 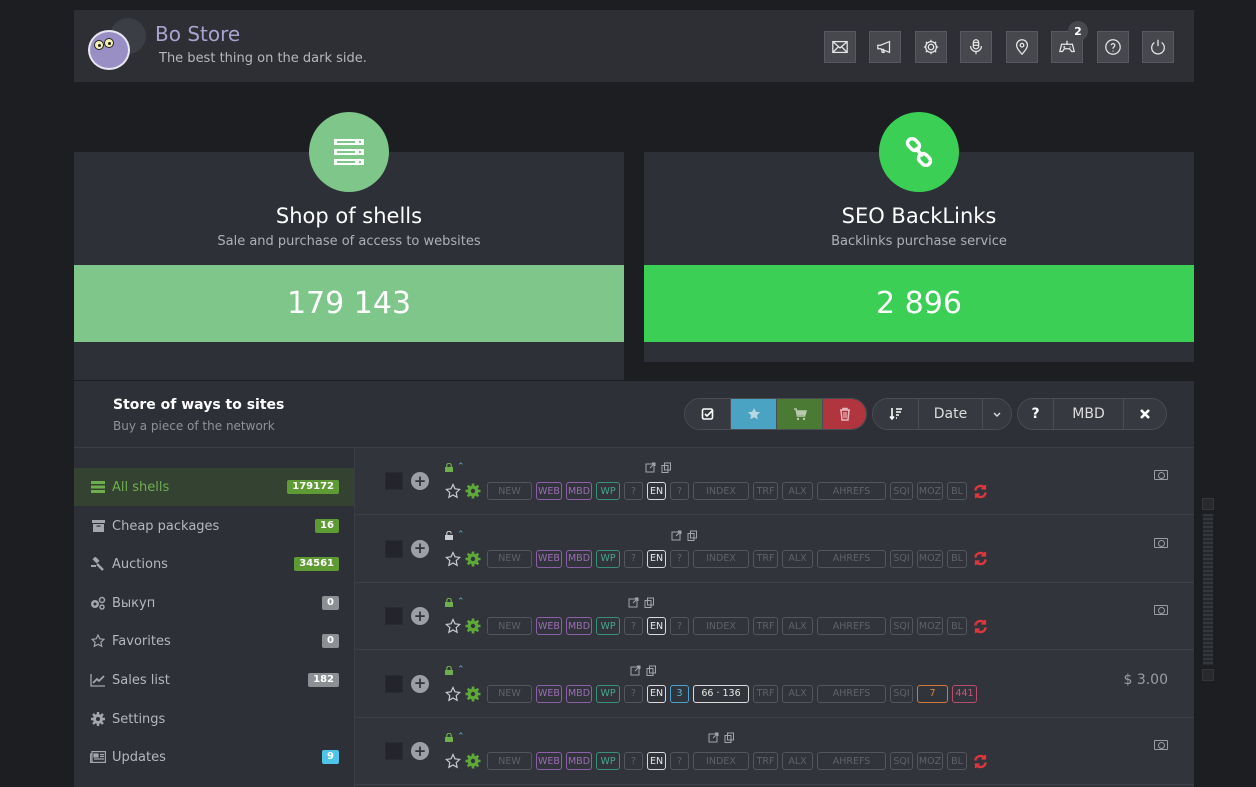 I want to click on tag-bl: 441, so click(x=964, y=693).